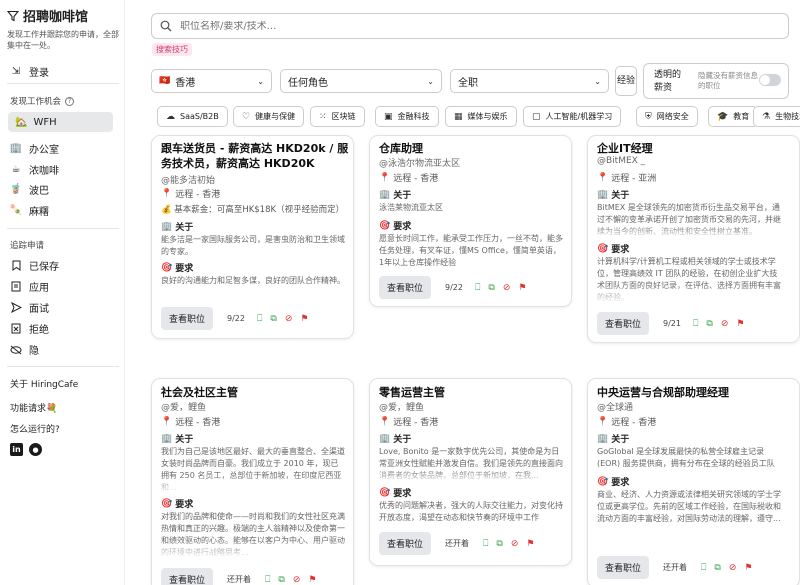 The height and width of the screenshot is (585, 800). I want to click on brand: 招聘咖啡馆, so click(47, 15).